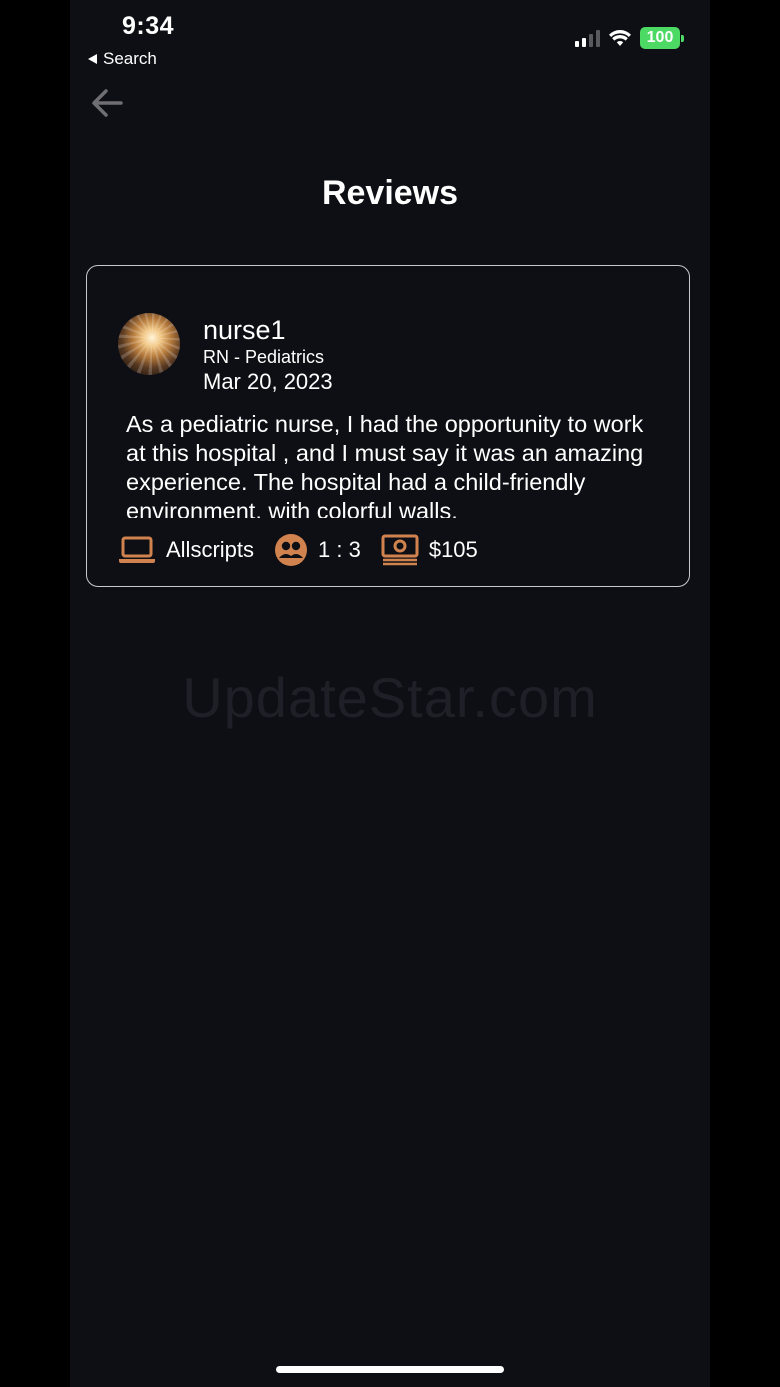 The width and height of the screenshot is (780, 1387). What do you see at coordinates (587, 38) in the screenshot?
I see `cellular-signal-icon` at bounding box center [587, 38].